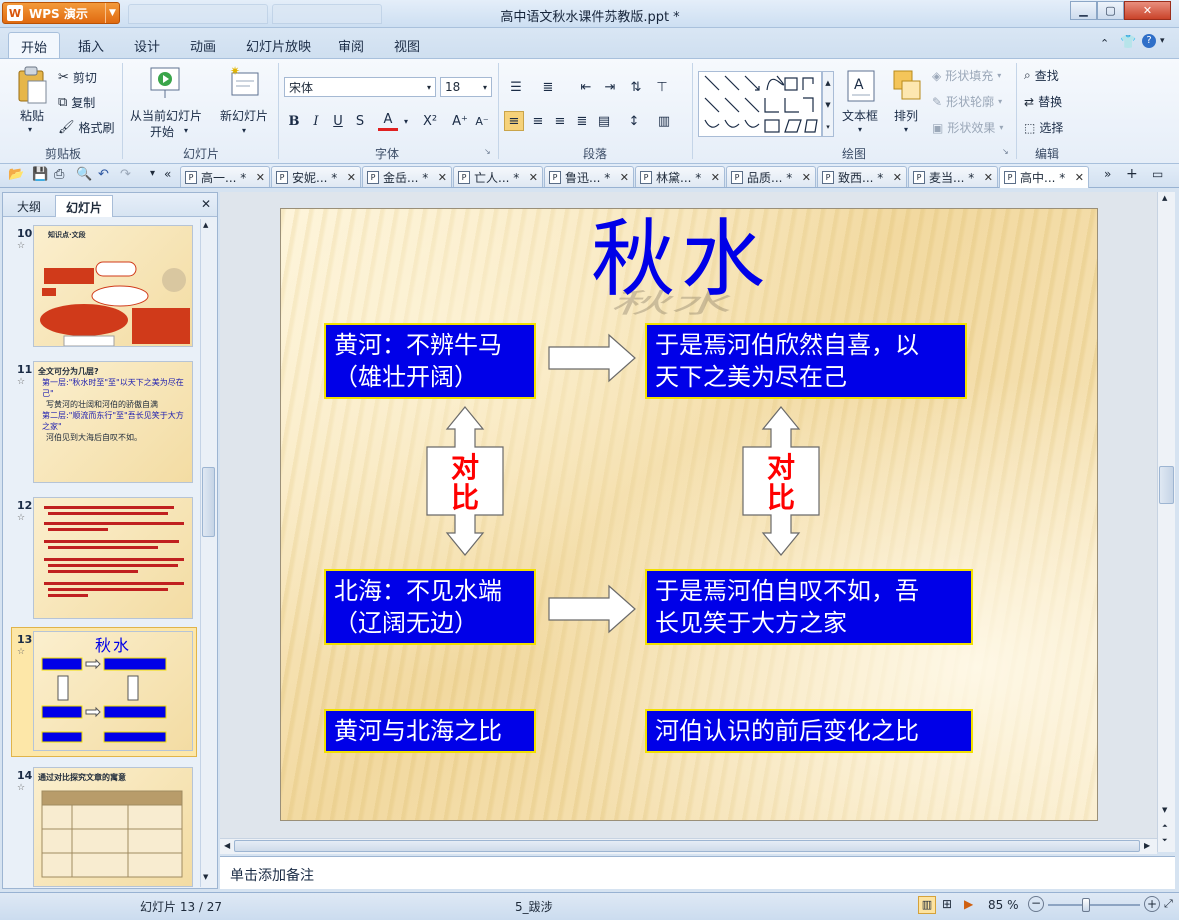 The image size is (1179, 920). What do you see at coordinates (61, 13) in the screenshot?
I see `wps-app-menu-button: W WPS 演示 ▼` at bounding box center [61, 13].